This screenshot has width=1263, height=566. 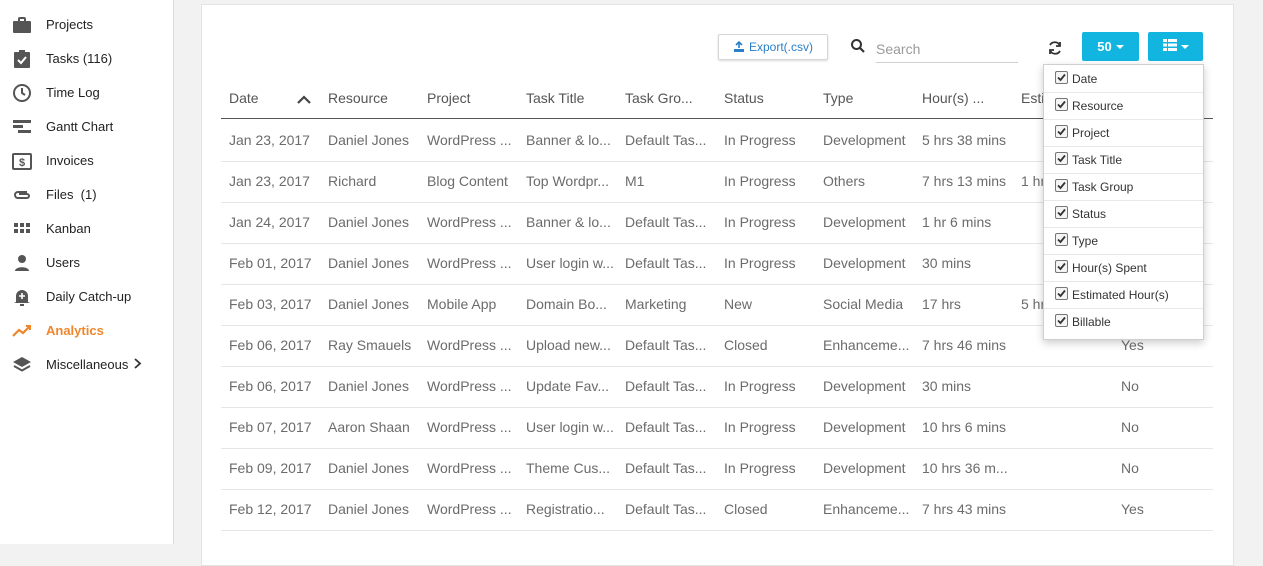 I want to click on sidebar-item-daily-catch-up: Daily Catch-up, so click(x=86, y=297).